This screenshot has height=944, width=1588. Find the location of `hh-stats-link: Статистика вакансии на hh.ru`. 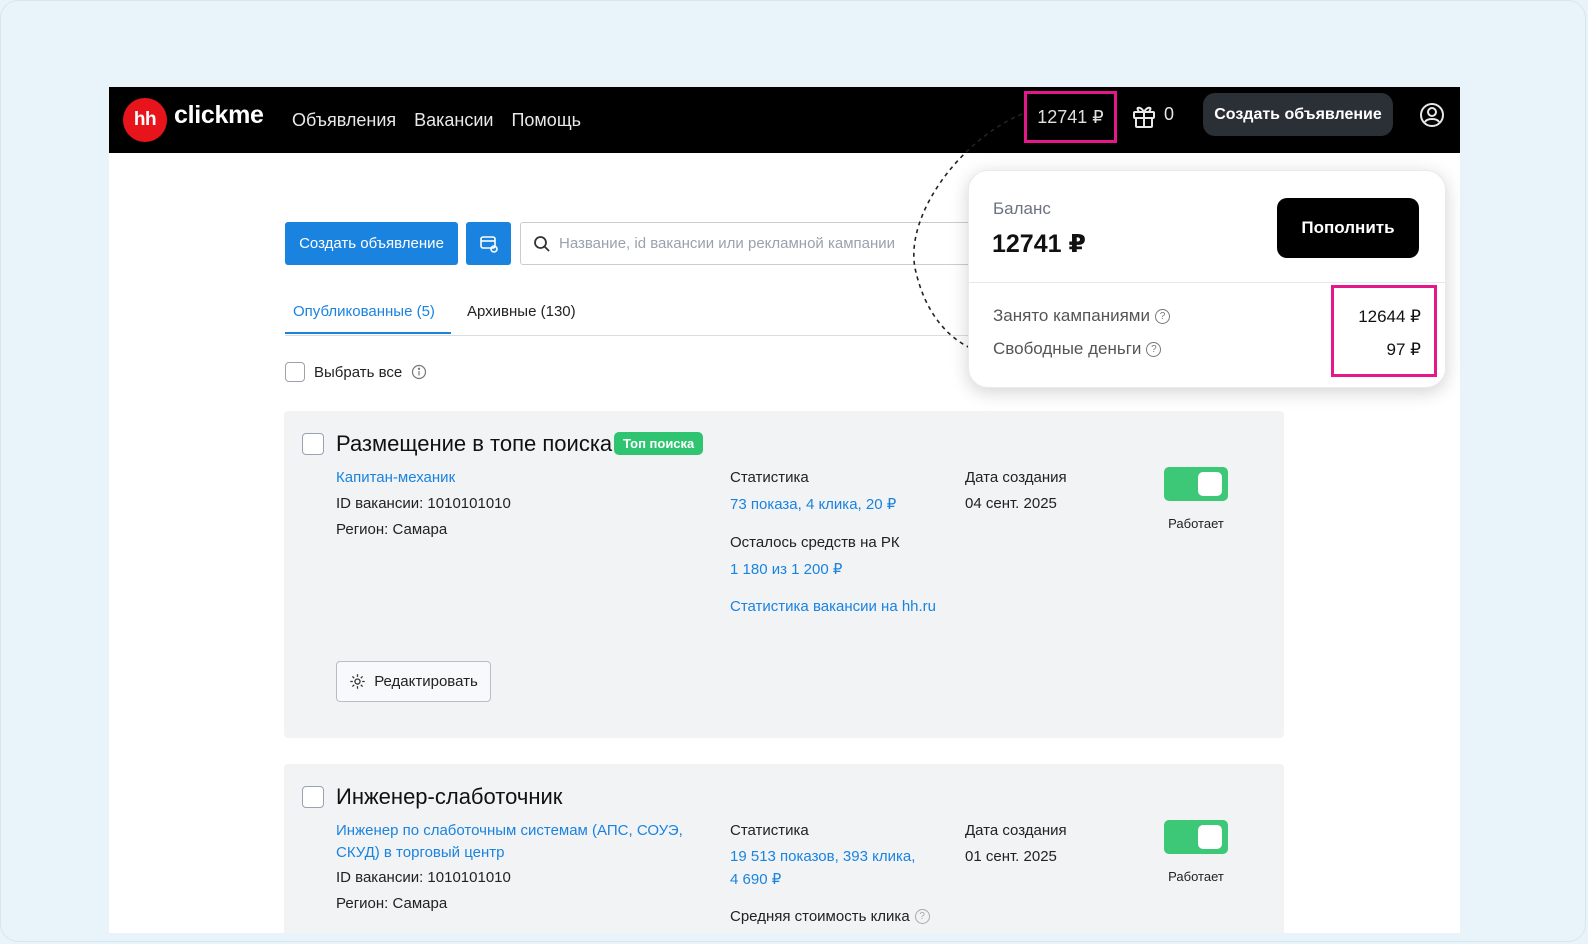

hh-stats-link: Статистика вакансии на hh.ru is located at coordinates (833, 606).